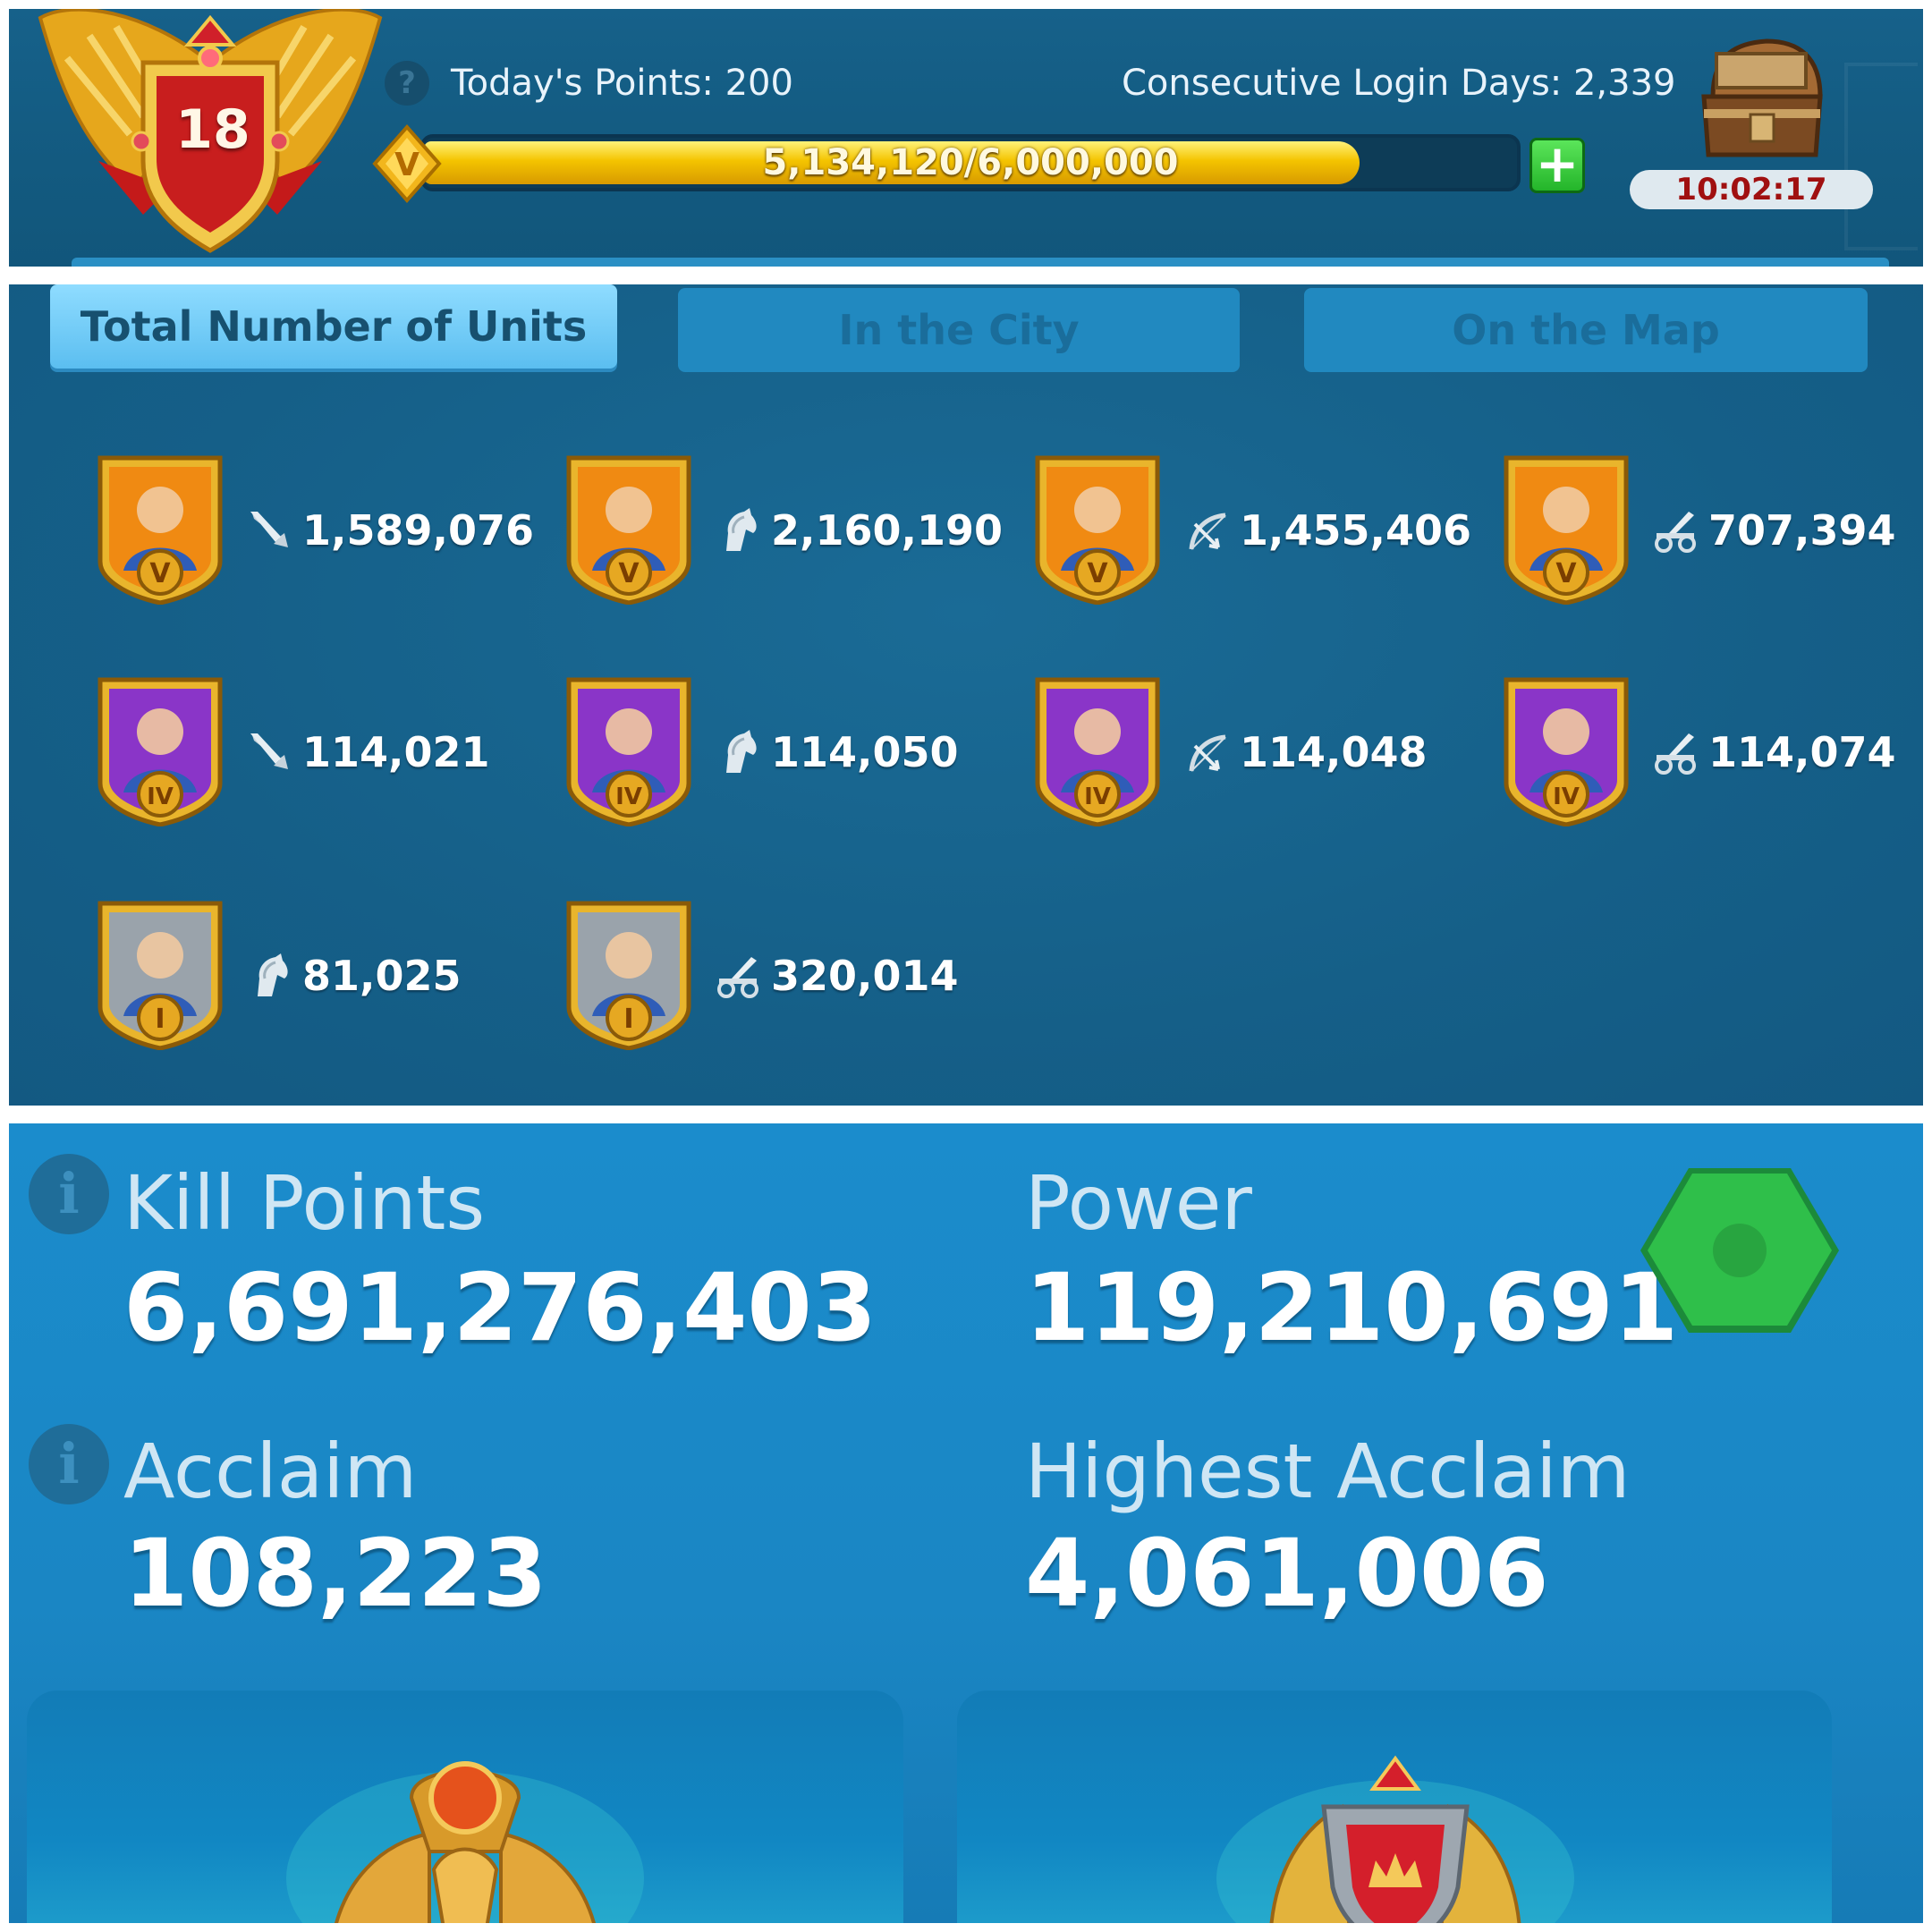  Describe the element at coordinates (382, 976) in the screenshot. I see `unit-count: 81,025` at that location.